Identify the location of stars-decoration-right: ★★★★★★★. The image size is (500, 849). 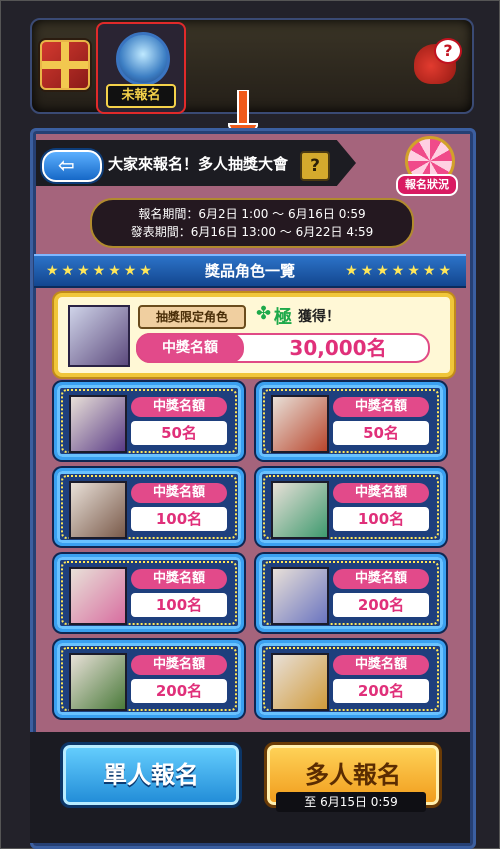
(399, 271).